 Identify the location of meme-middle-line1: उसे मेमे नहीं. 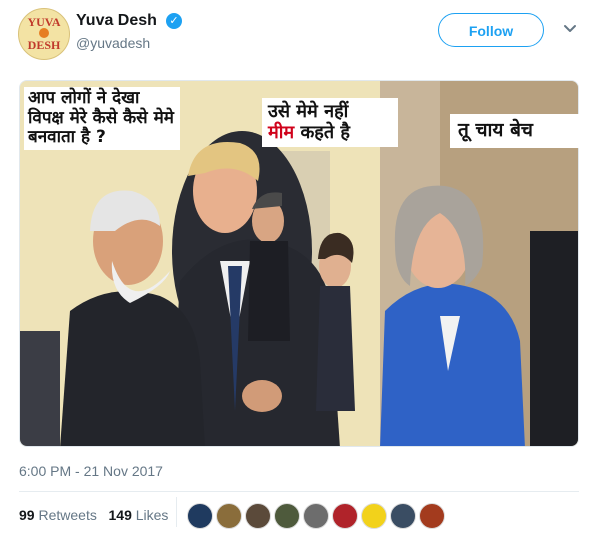
(308, 111).